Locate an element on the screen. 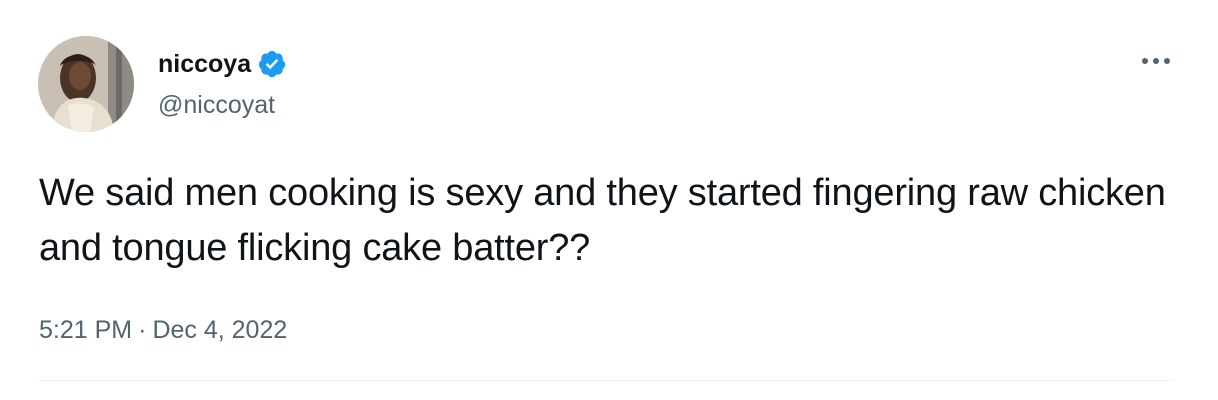 This screenshot has width=1218, height=400. author-name-row: niccoya is located at coordinates (222, 64).